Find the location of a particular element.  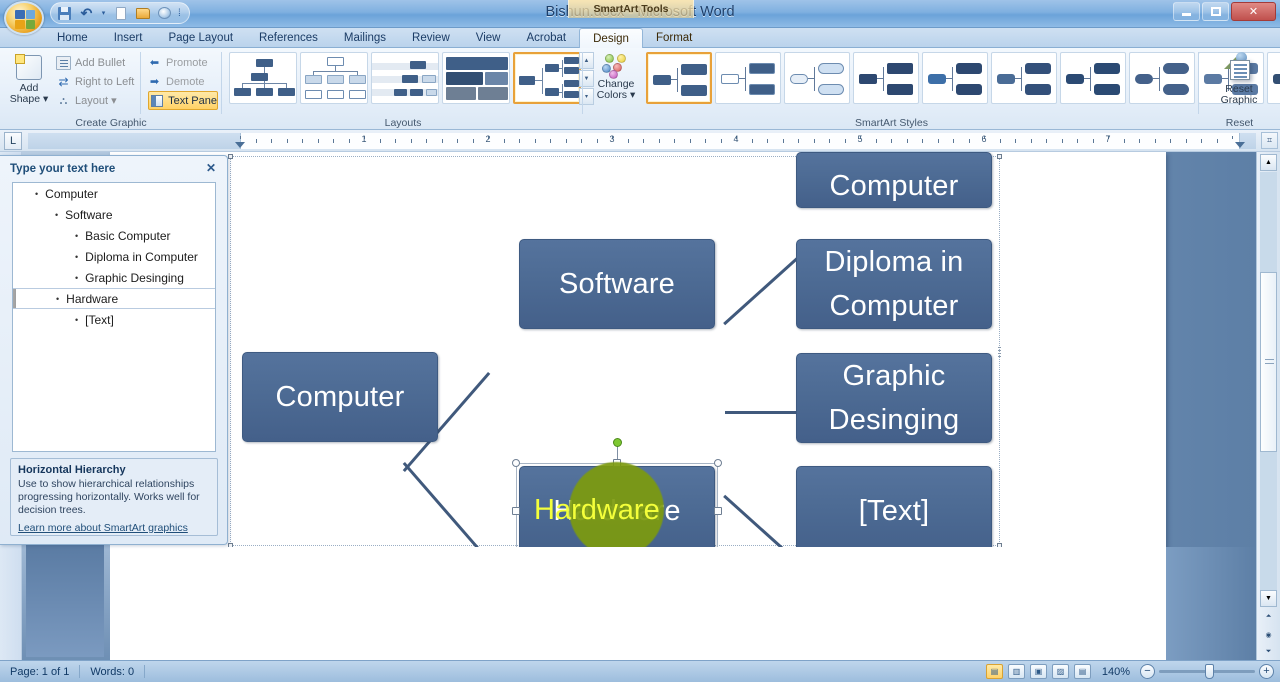

smartart-node-diploma: Diploma in Computer is located at coordinates (894, 284).